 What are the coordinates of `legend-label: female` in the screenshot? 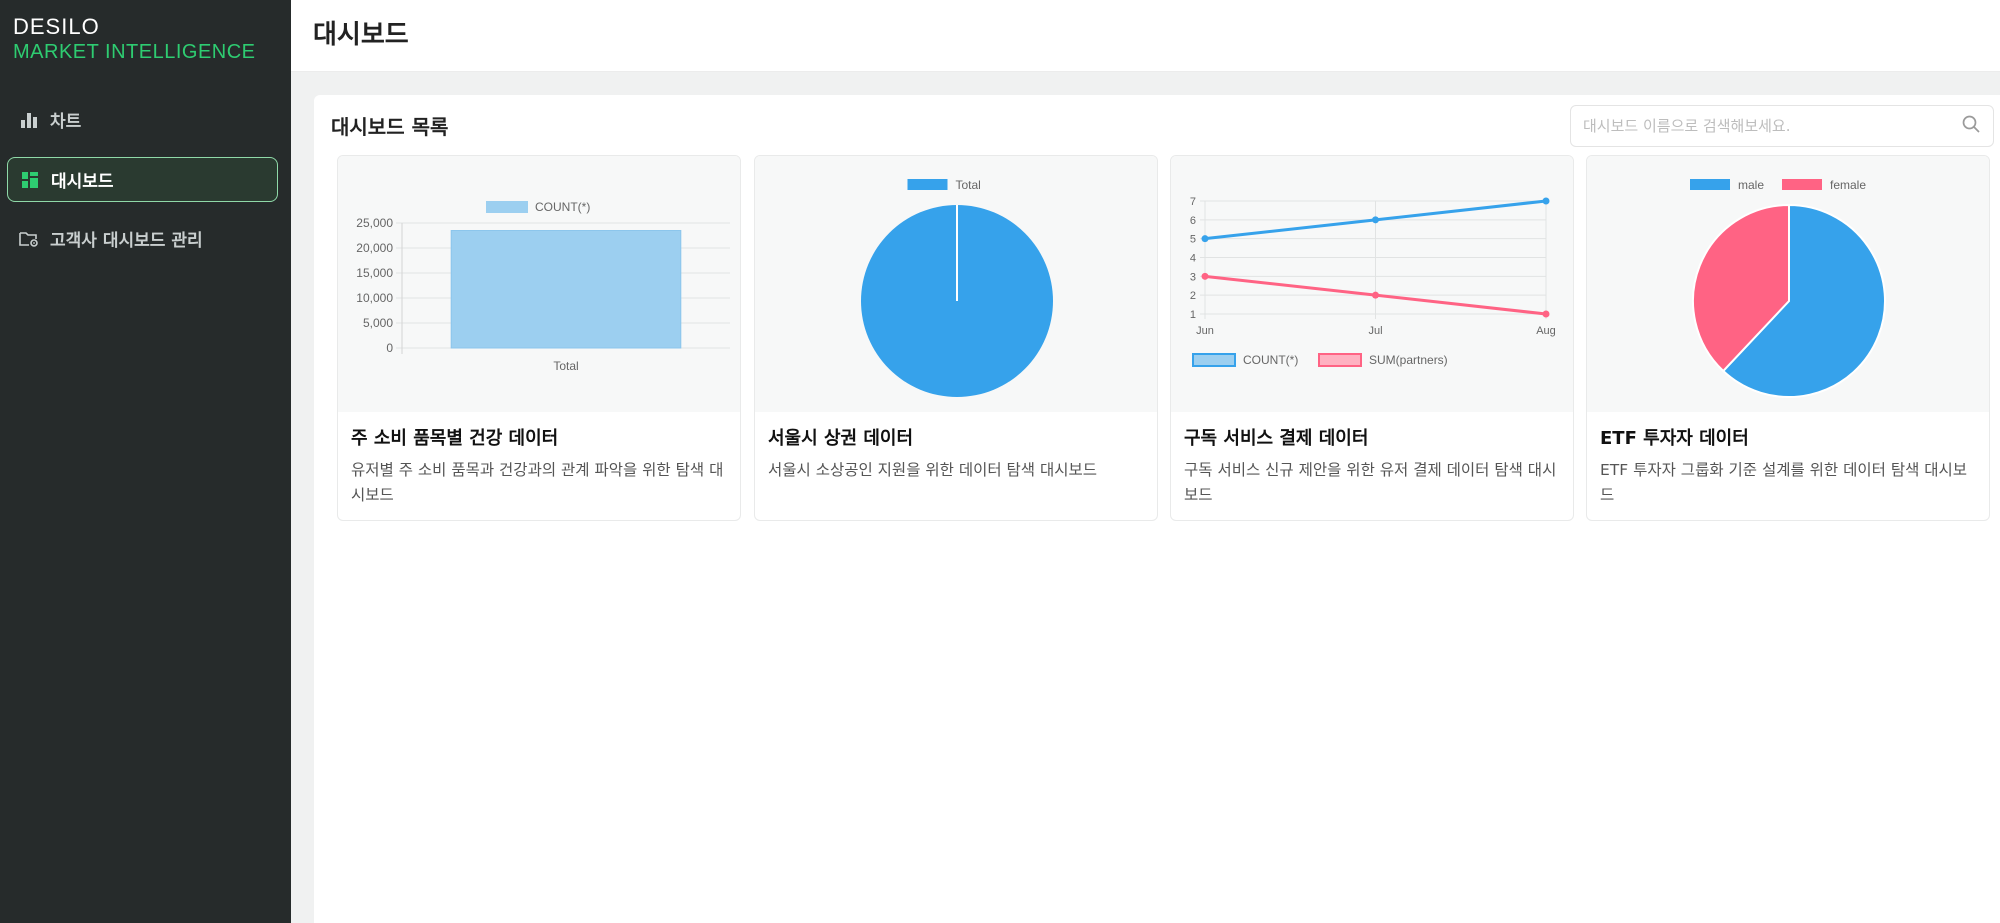 It's located at (1848, 185).